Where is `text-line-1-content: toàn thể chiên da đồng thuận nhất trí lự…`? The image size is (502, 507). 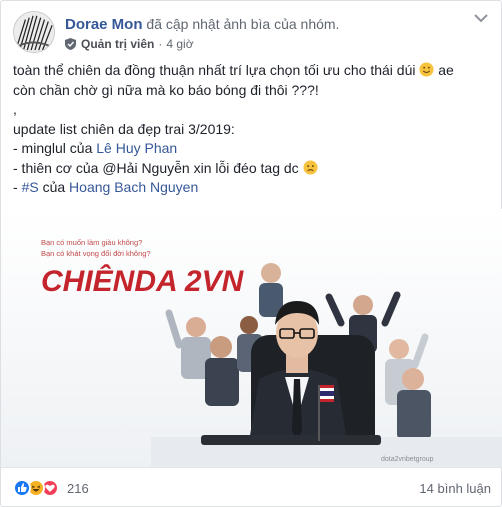
text-line-1-content: toàn thể chiên da đồng thuận nhất trí lự… is located at coordinates (214, 70).